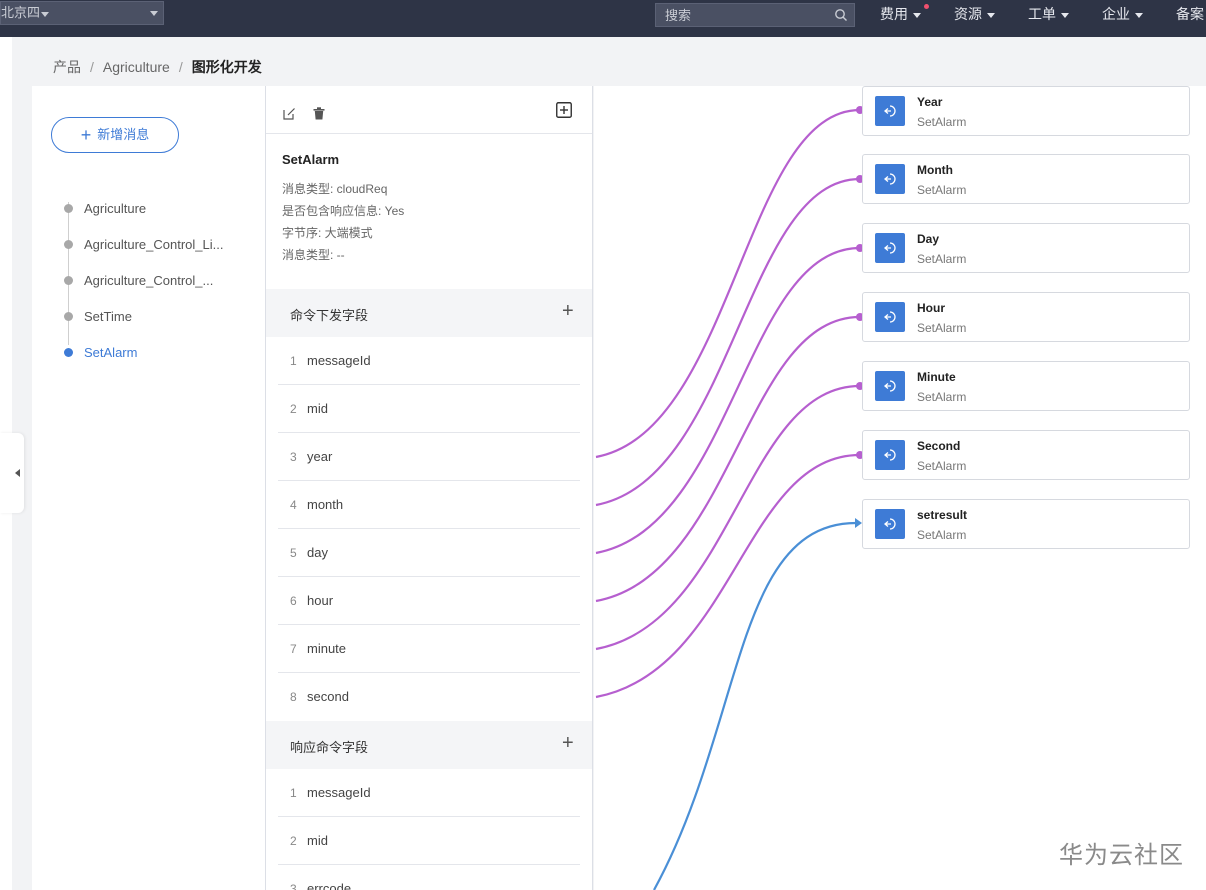  What do you see at coordinates (568, 743) in the screenshot?
I see `add-response-field-button: +` at bounding box center [568, 743].